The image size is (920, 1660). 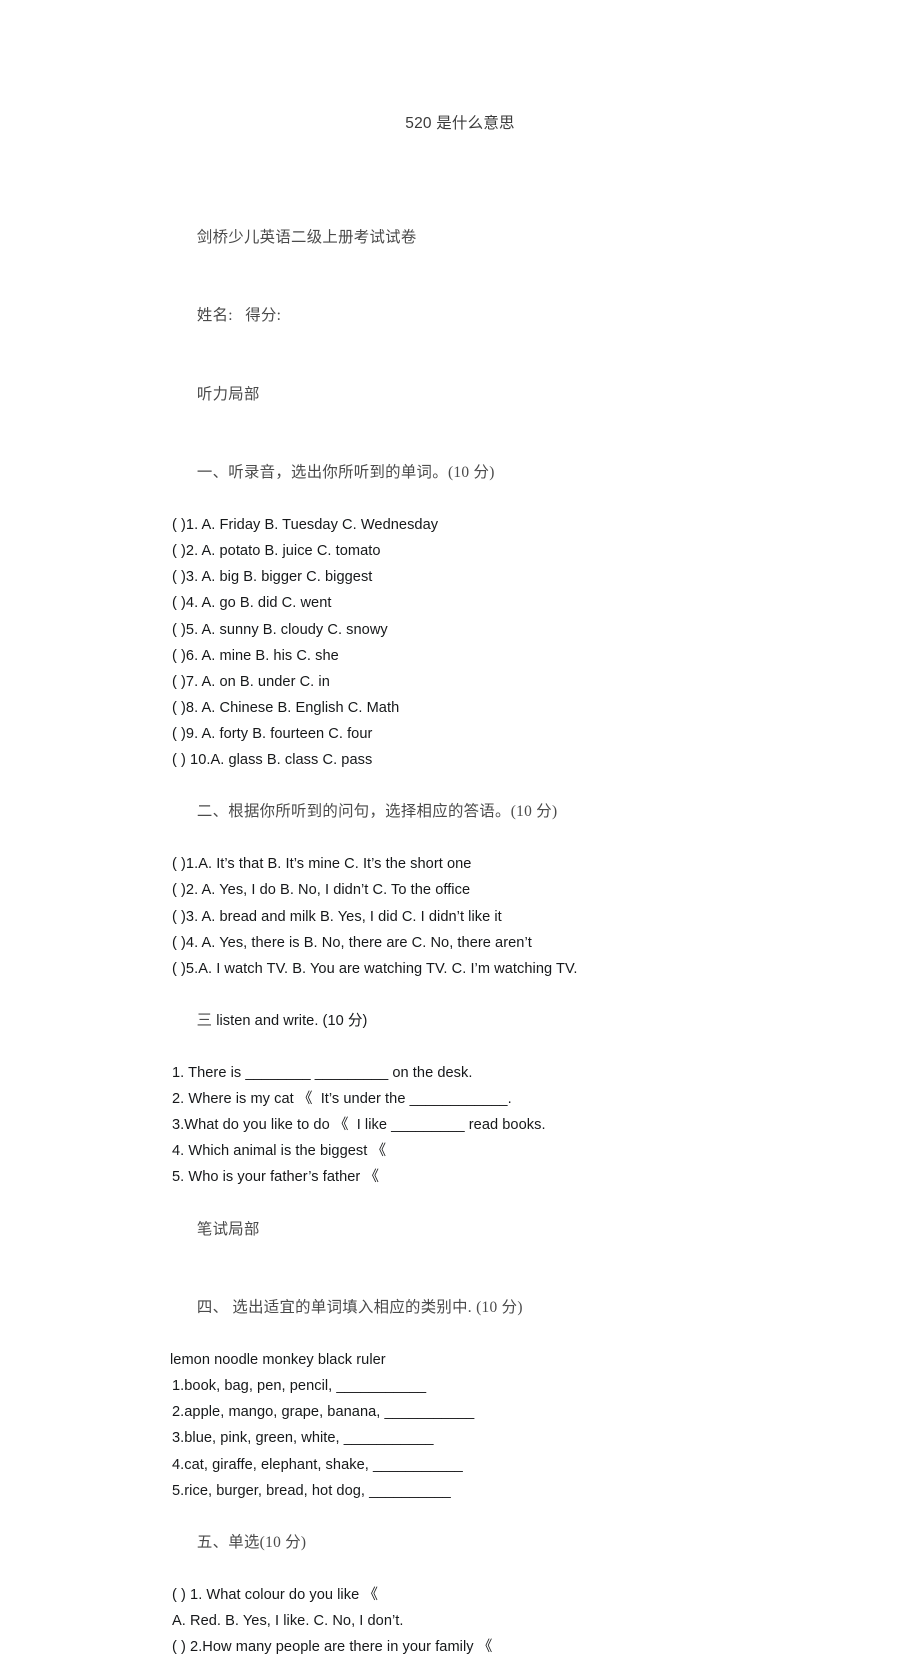 What do you see at coordinates (228, 1229) in the screenshot?
I see `part-heading-written-text: 笔试局部` at bounding box center [228, 1229].